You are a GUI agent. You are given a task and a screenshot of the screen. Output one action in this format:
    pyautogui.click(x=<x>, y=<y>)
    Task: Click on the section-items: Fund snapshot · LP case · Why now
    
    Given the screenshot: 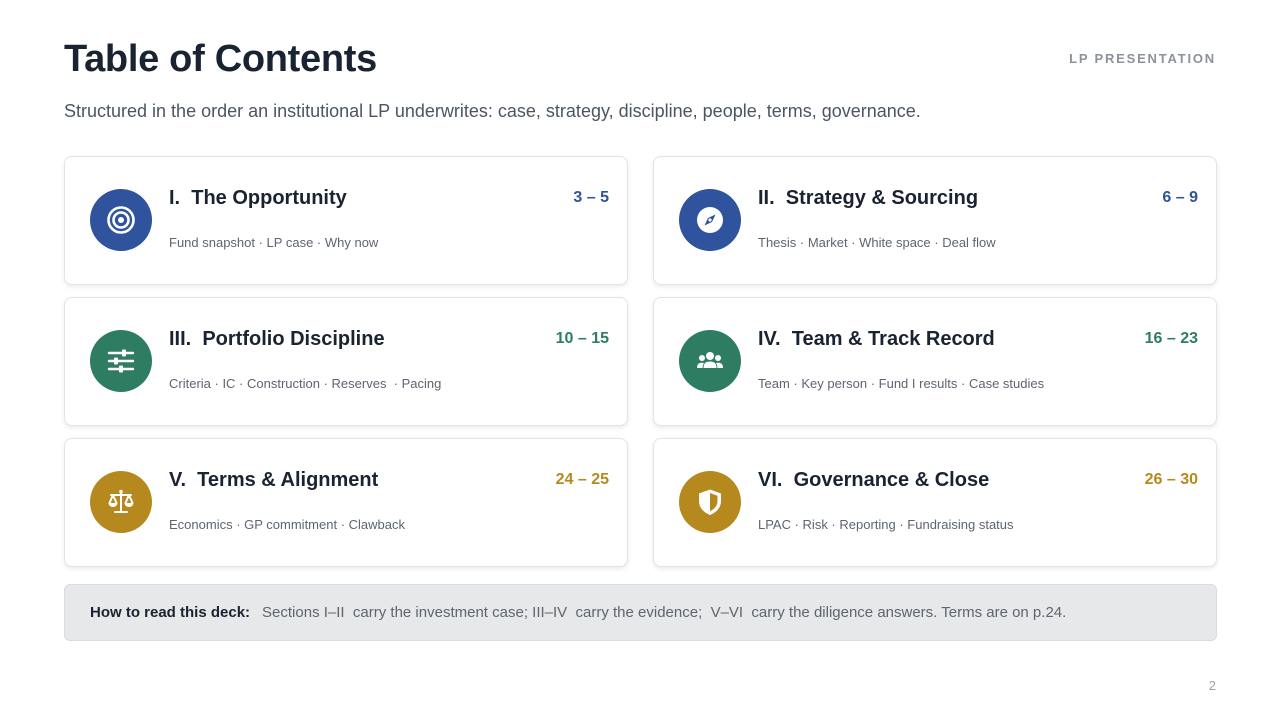 What is the action you would take?
    pyautogui.click(x=274, y=242)
    